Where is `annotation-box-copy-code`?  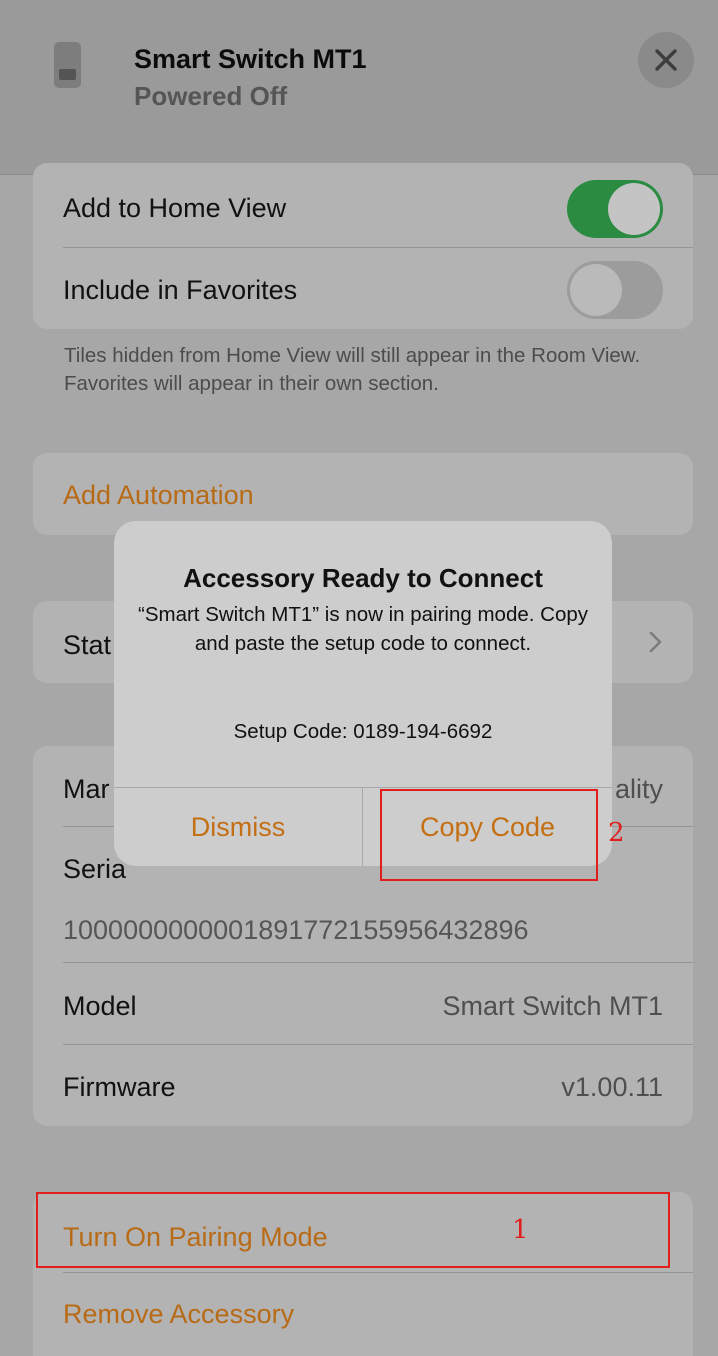 annotation-box-copy-code is located at coordinates (489, 835).